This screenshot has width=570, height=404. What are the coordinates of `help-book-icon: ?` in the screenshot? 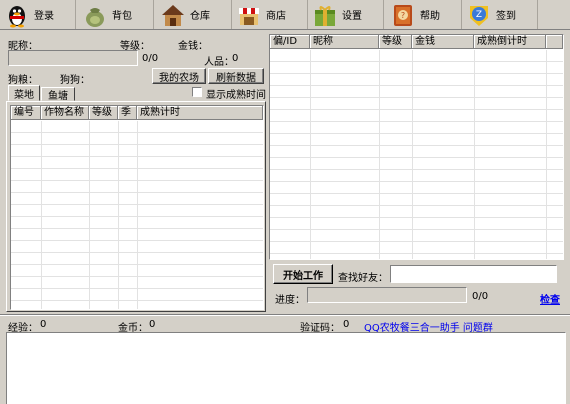 It's located at (403, 15).